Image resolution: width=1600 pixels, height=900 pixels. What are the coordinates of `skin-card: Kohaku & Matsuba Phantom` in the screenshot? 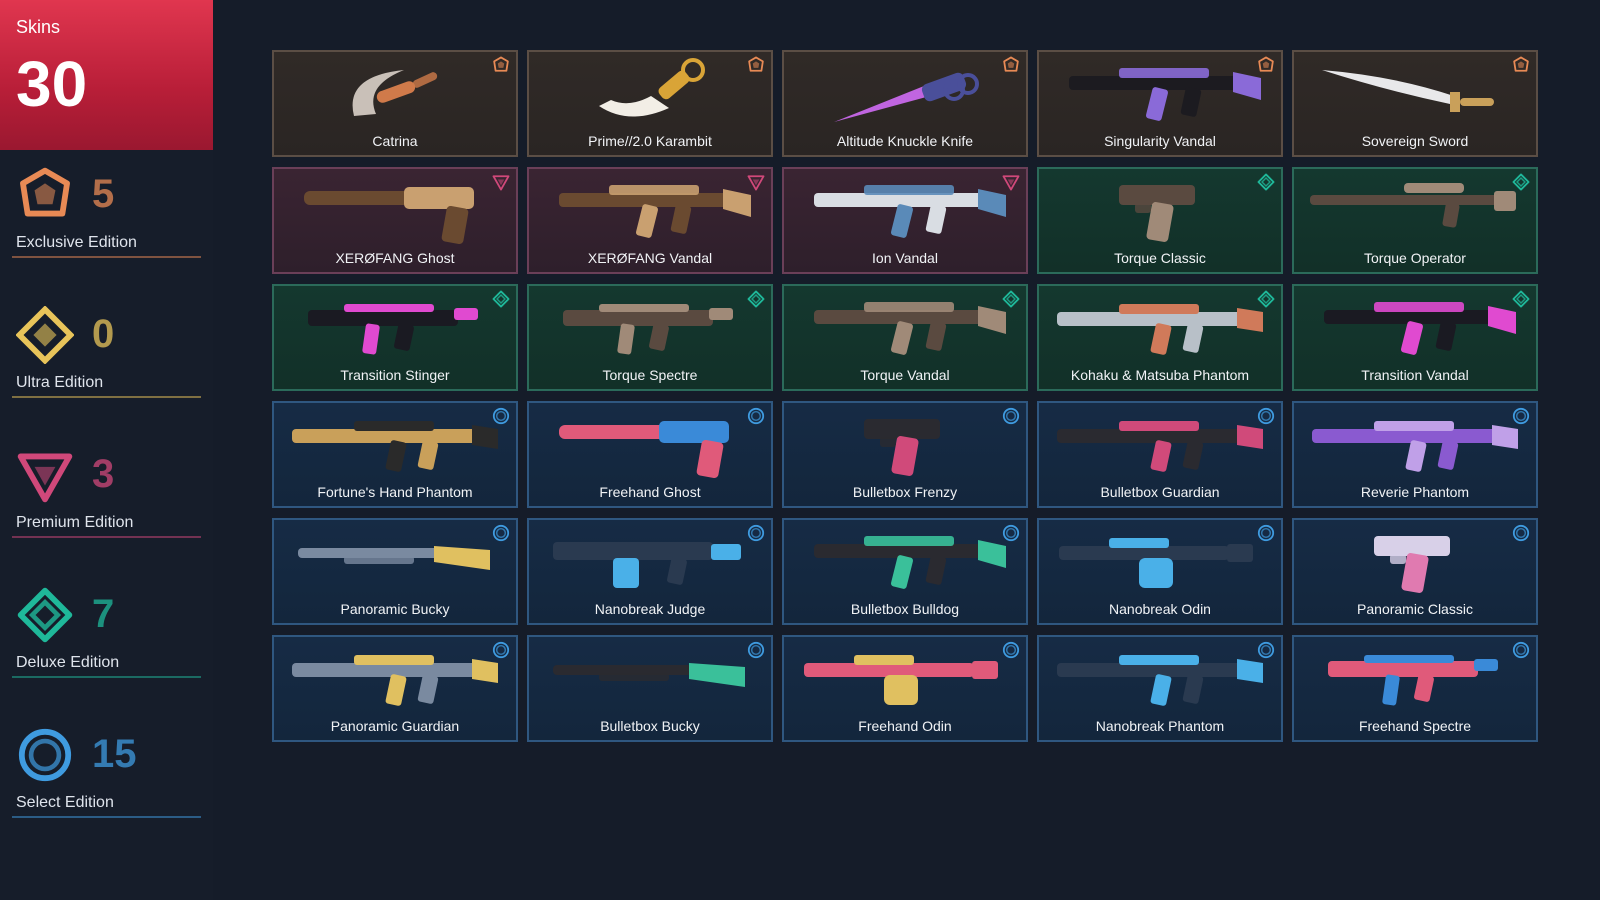 It's located at (1160, 337).